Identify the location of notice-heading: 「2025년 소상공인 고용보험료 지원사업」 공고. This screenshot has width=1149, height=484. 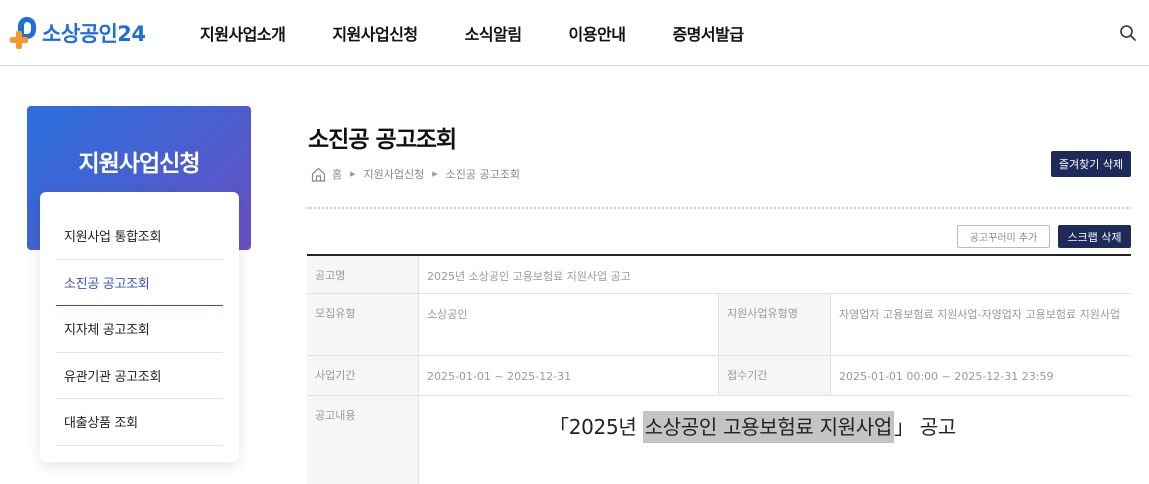
(752, 427).